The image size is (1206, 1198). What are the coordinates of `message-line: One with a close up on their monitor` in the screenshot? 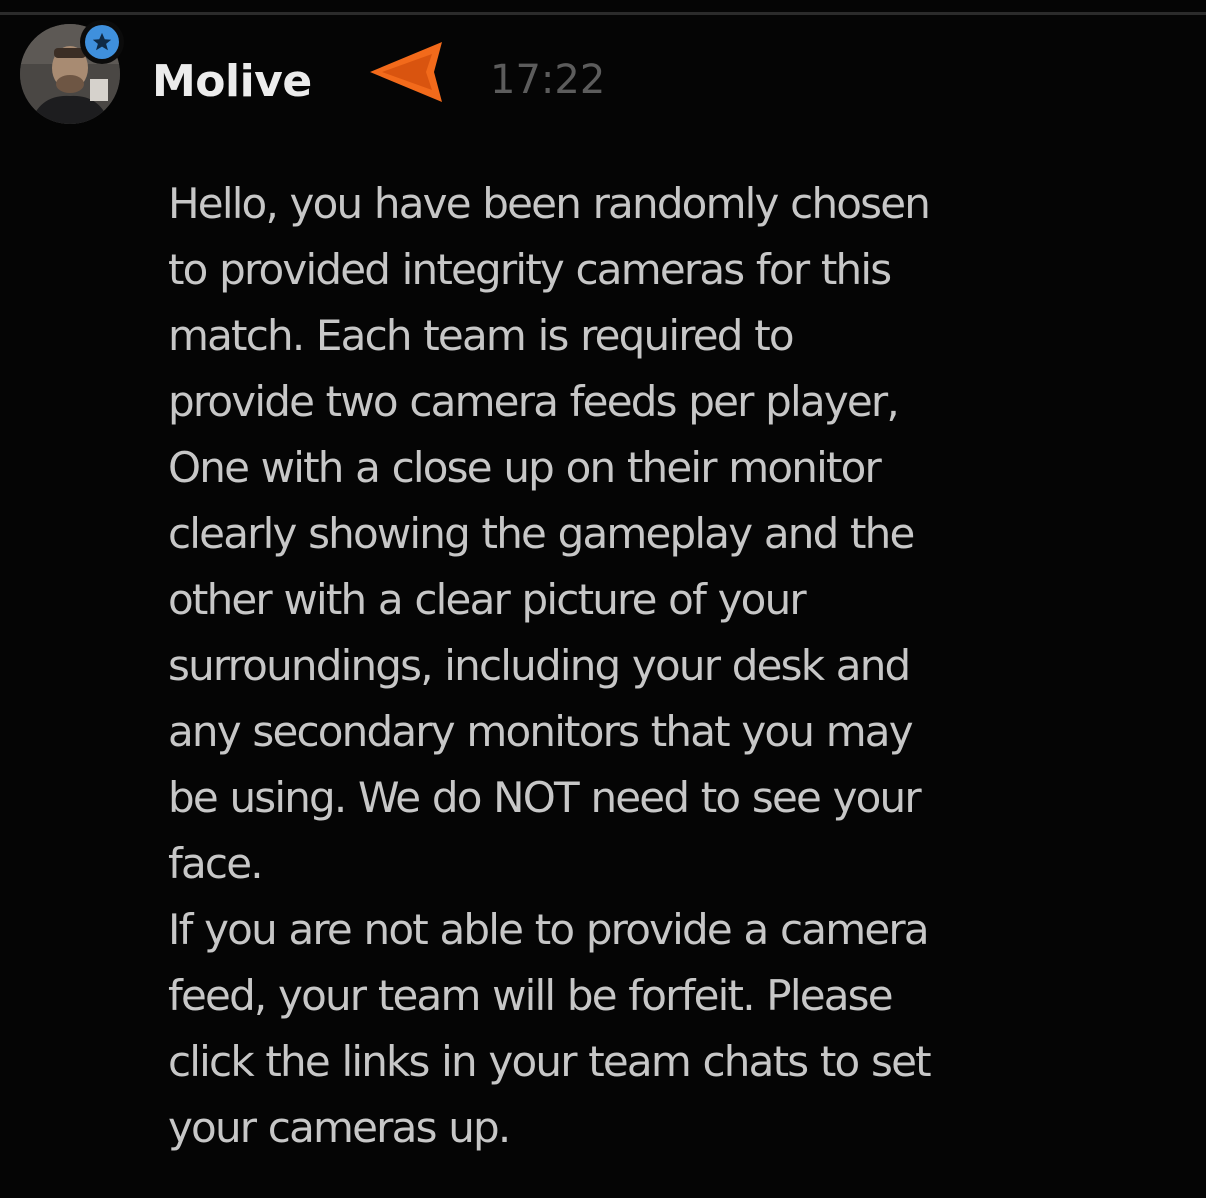 It's located at (525, 467).